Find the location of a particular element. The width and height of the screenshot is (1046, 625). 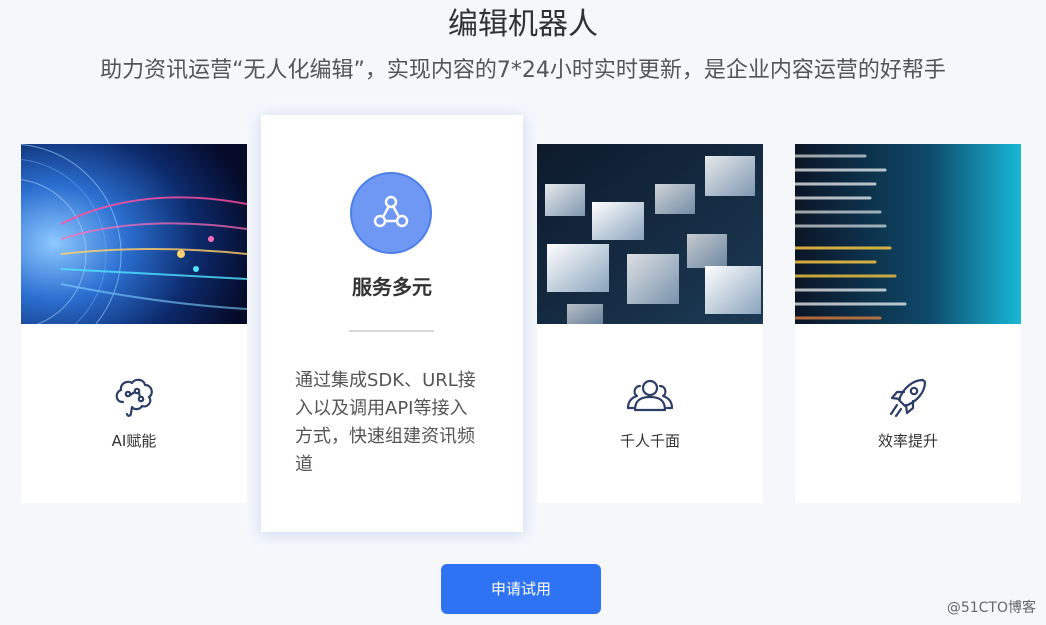

page-title: 编辑机器人 is located at coordinates (523, 24).